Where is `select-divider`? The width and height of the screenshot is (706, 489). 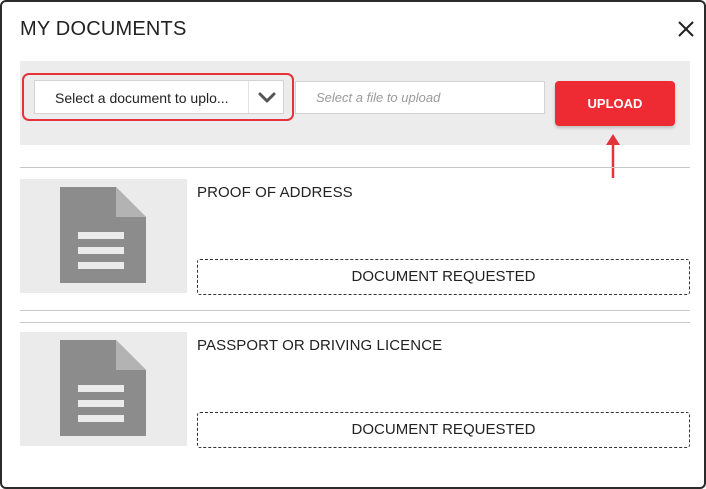
select-divider is located at coordinates (248, 97).